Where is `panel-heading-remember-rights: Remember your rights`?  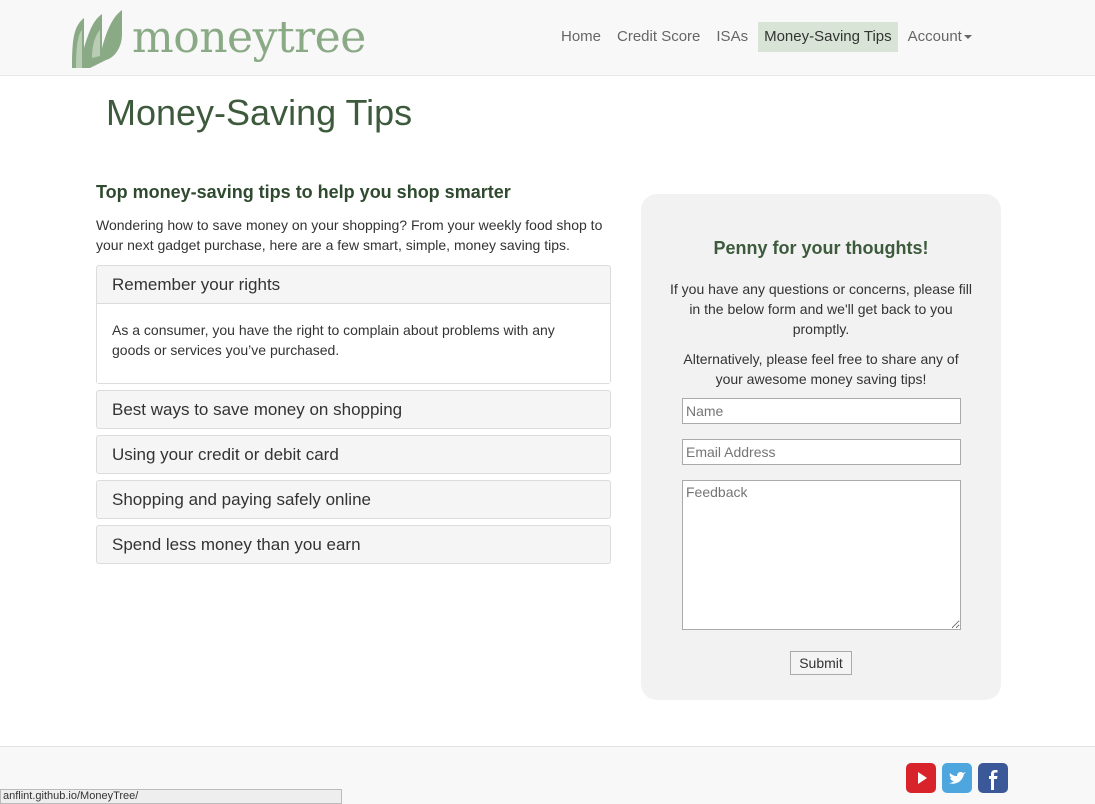 panel-heading-remember-rights: Remember your rights is located at coordinates (353, 284).